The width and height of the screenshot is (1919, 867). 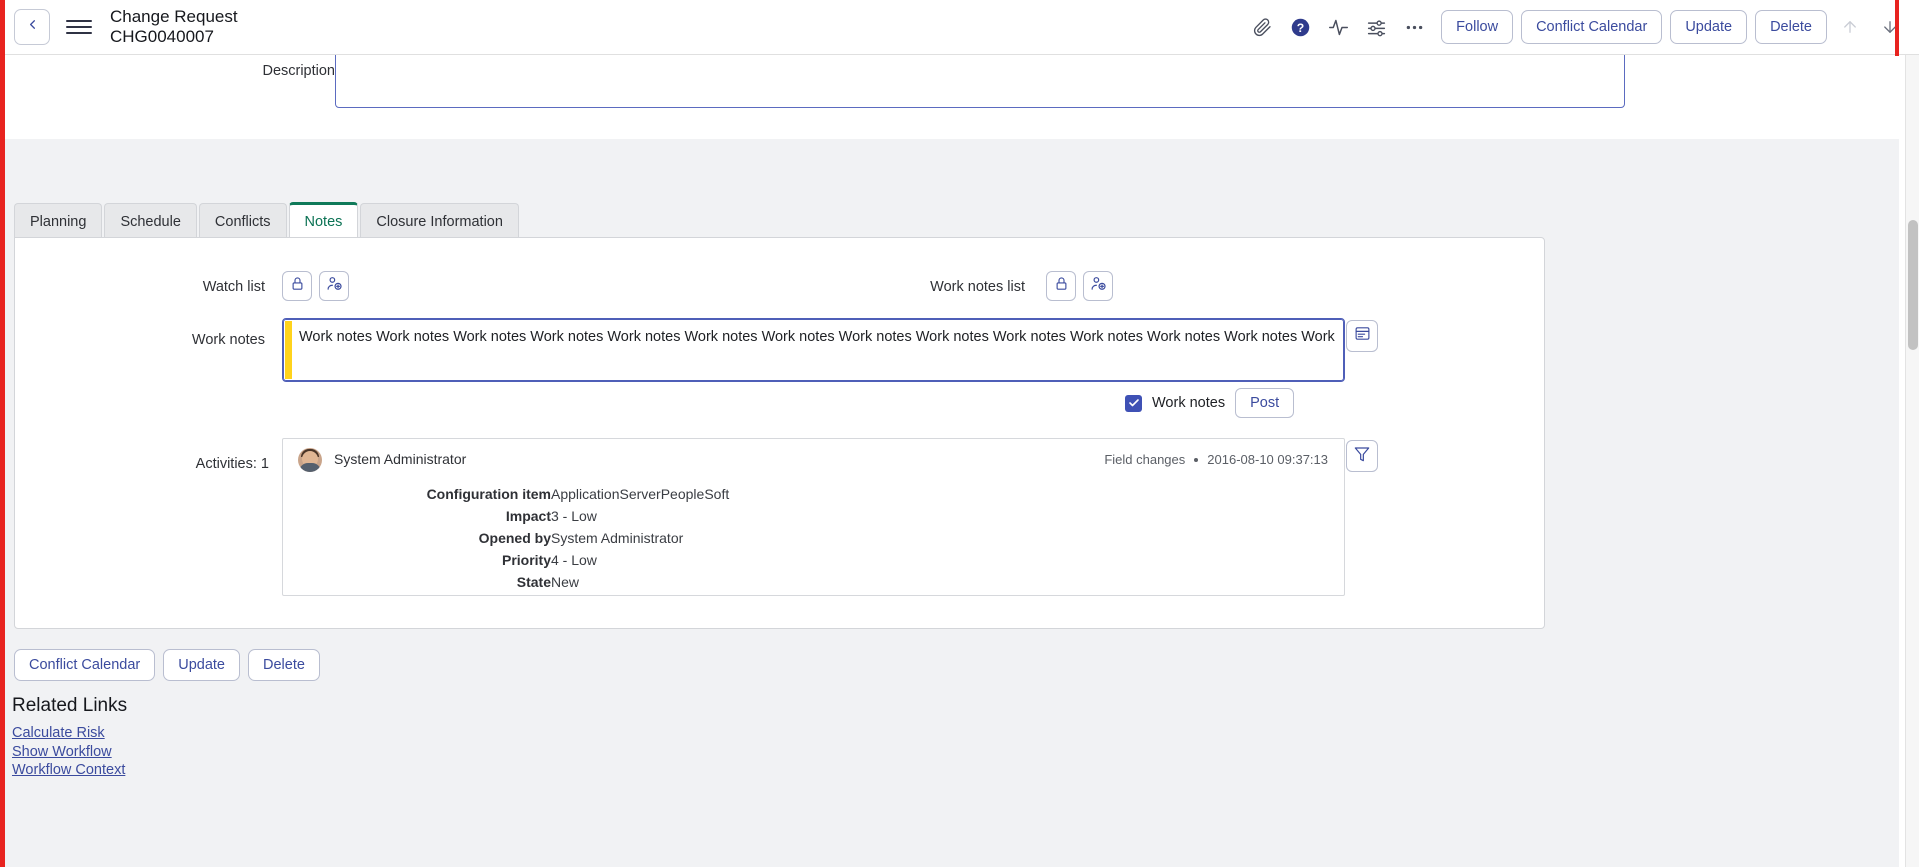 I want to click on work-notes-list-lock-button, so click(x=1061, y=286).